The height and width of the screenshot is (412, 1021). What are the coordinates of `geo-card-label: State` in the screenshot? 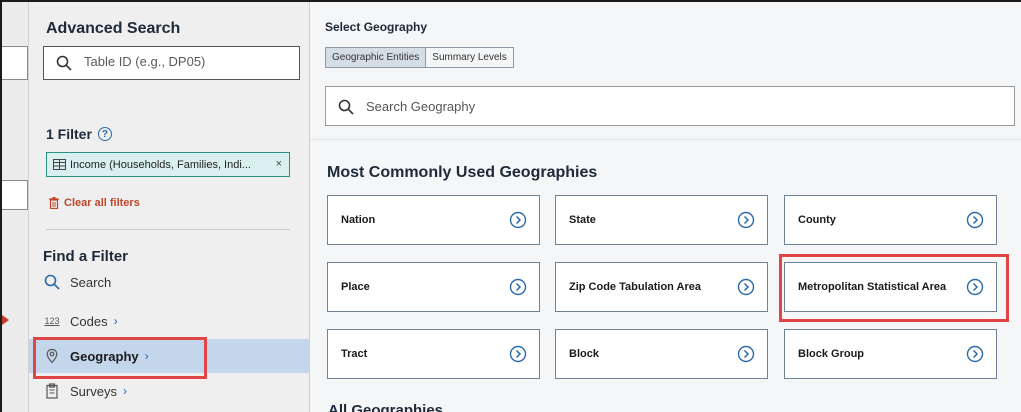 It's located at (582, 220).